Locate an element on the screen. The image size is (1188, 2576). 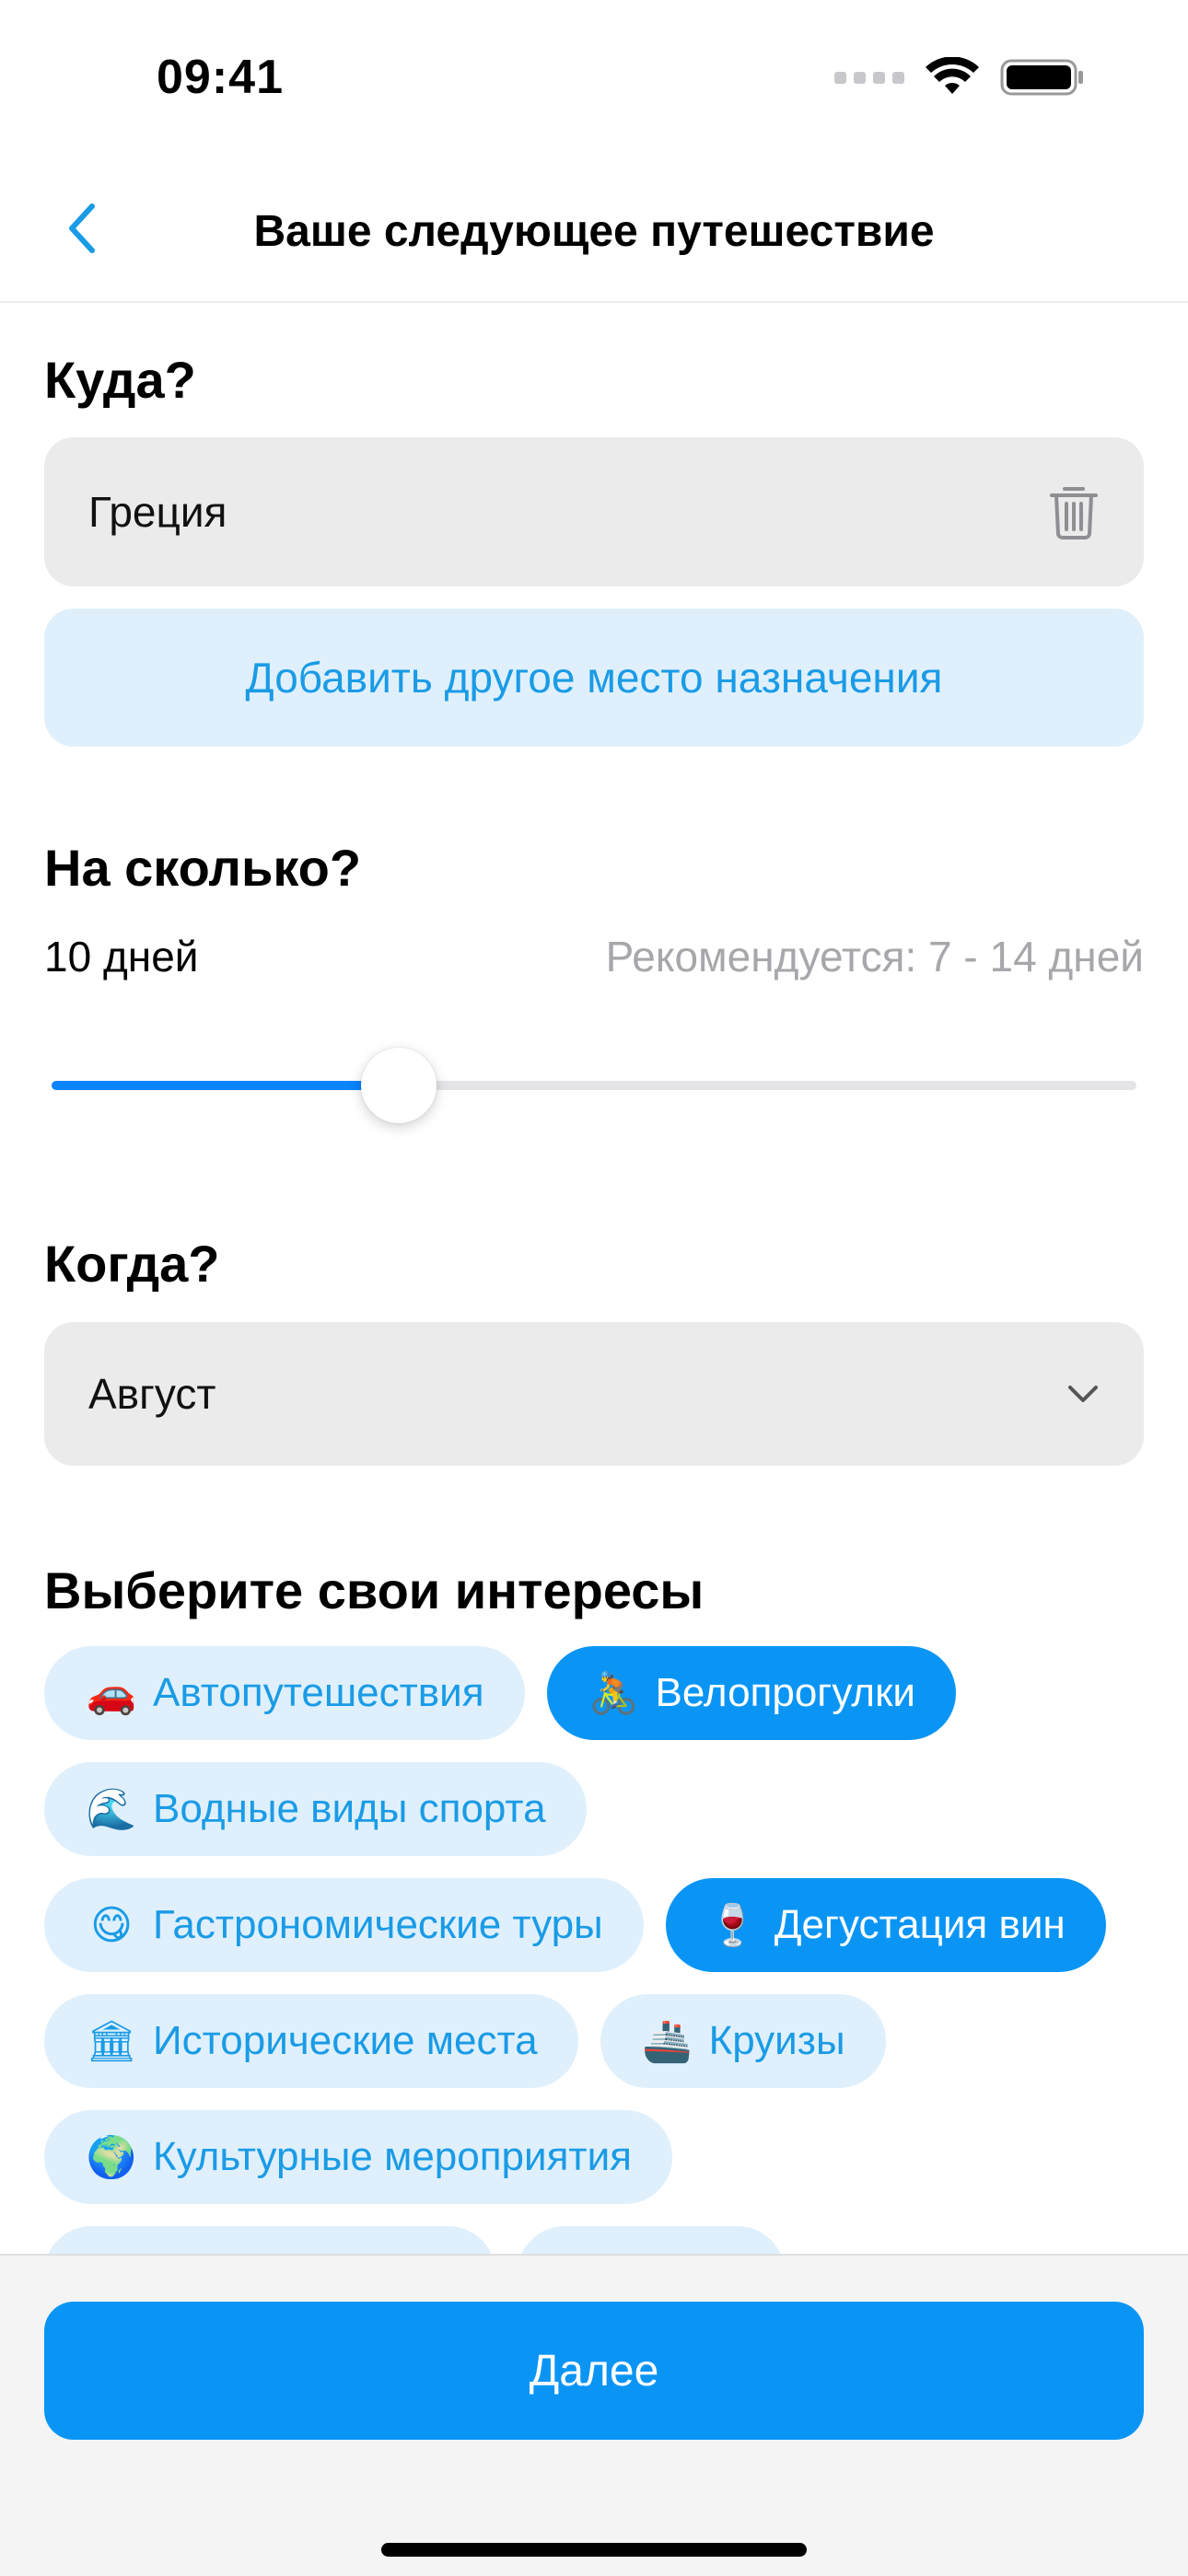
interest-chip-road-trips: 🚗 Автопутешествия is located at coordinates (284, 1693).